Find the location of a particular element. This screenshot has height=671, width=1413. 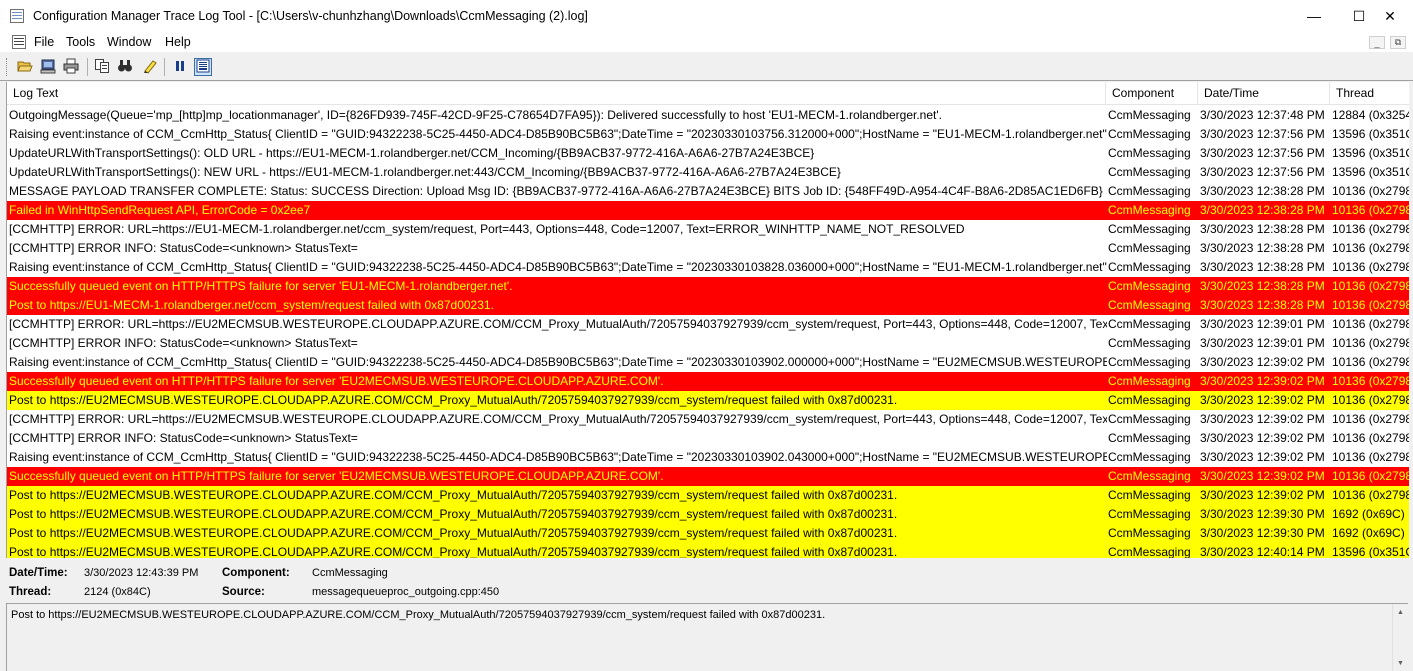

menu-file: File is located at coordinates (44, 42).